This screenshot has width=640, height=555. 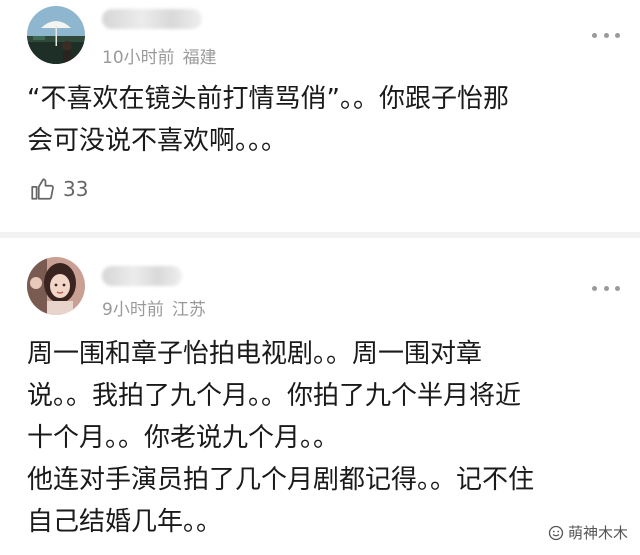 I want to click on comment-line: 说。。我拍了九个月。。你拍了九个半月将近, so click(x=274, y=396).